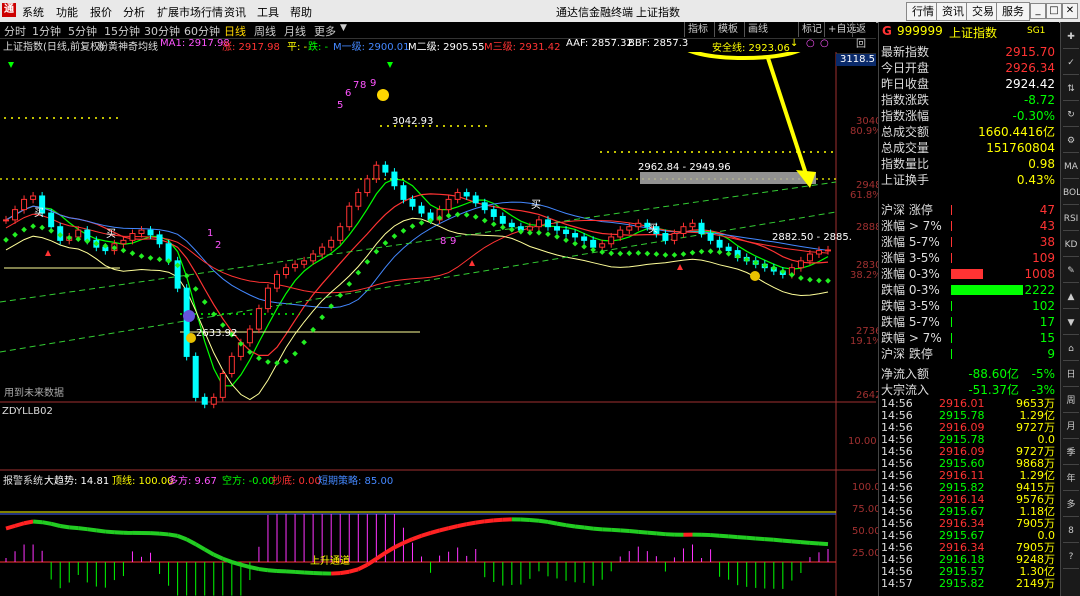  What do you see at coordinates (82, 31) in the screenshot?
I see `tab-5min: 5分钟` at bounding box center [82, 31].